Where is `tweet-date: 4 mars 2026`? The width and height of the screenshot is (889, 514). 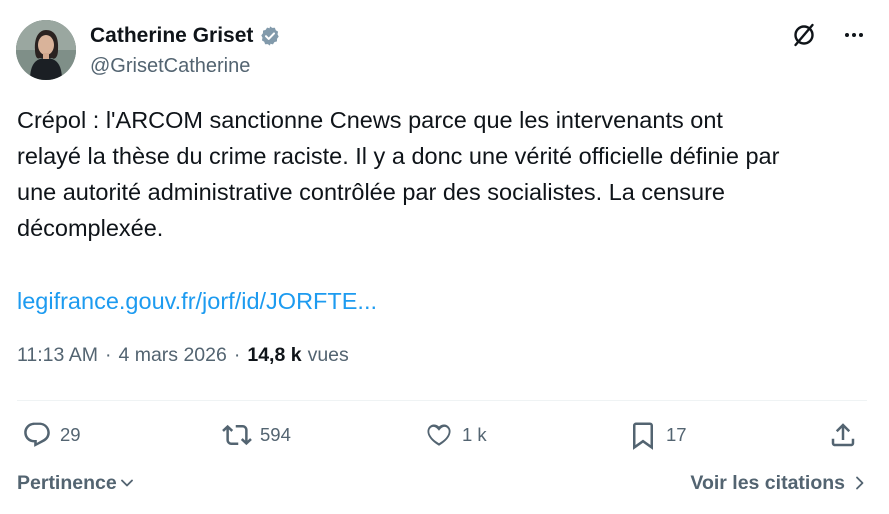
tweet-date: 4 mars 2026 is located at coordinates (172, 355).